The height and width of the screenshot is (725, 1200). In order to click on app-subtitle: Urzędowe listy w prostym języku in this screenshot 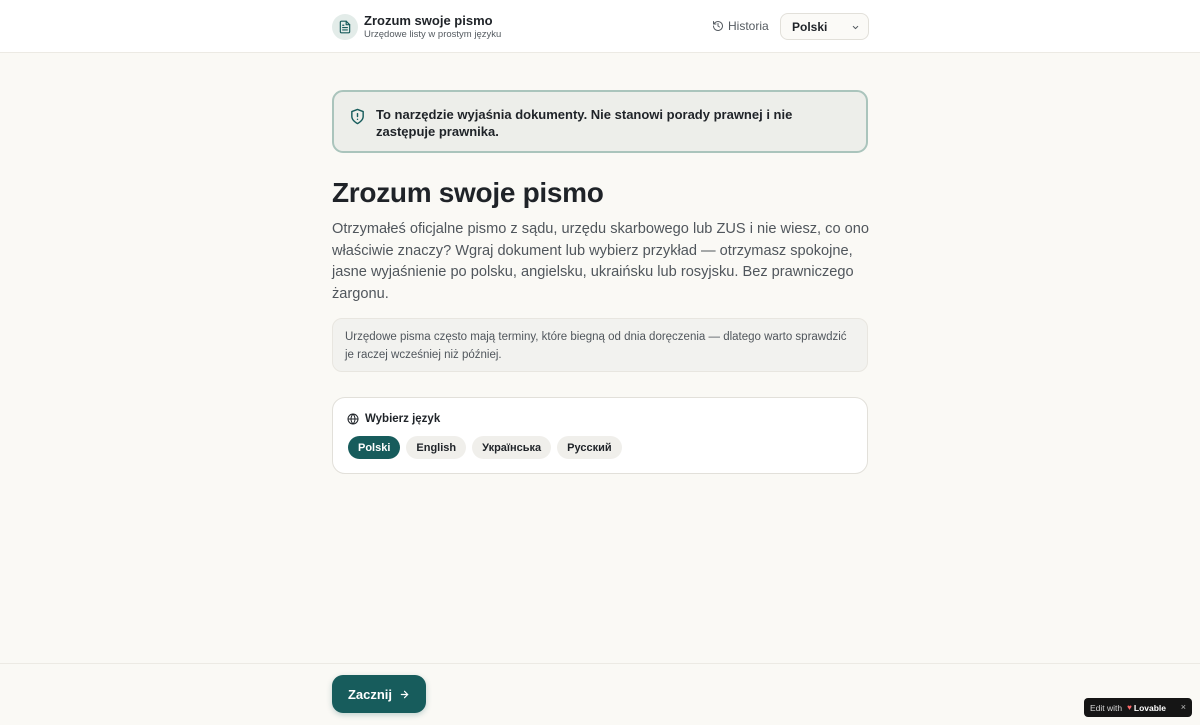, I will do `click(433, 34)`.